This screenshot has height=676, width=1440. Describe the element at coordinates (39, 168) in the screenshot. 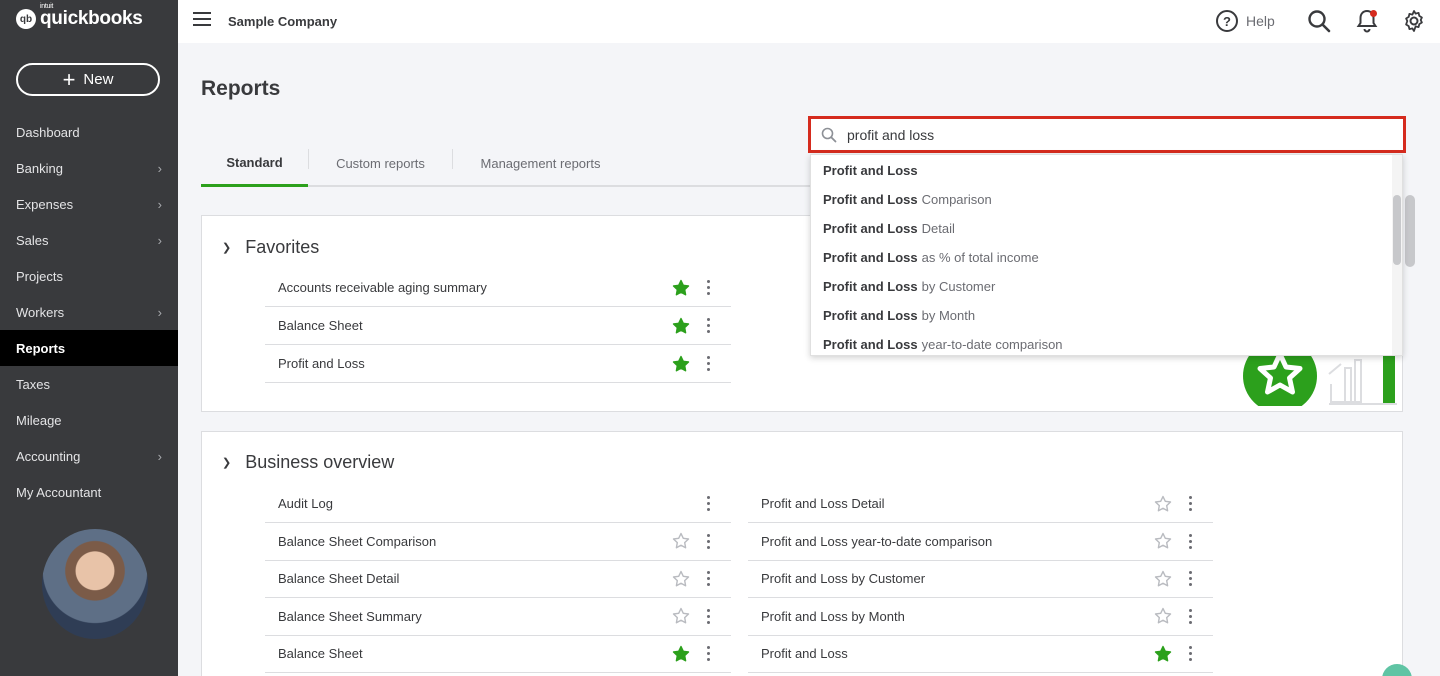

I see `sidebar-item-label: Banking` at that location.